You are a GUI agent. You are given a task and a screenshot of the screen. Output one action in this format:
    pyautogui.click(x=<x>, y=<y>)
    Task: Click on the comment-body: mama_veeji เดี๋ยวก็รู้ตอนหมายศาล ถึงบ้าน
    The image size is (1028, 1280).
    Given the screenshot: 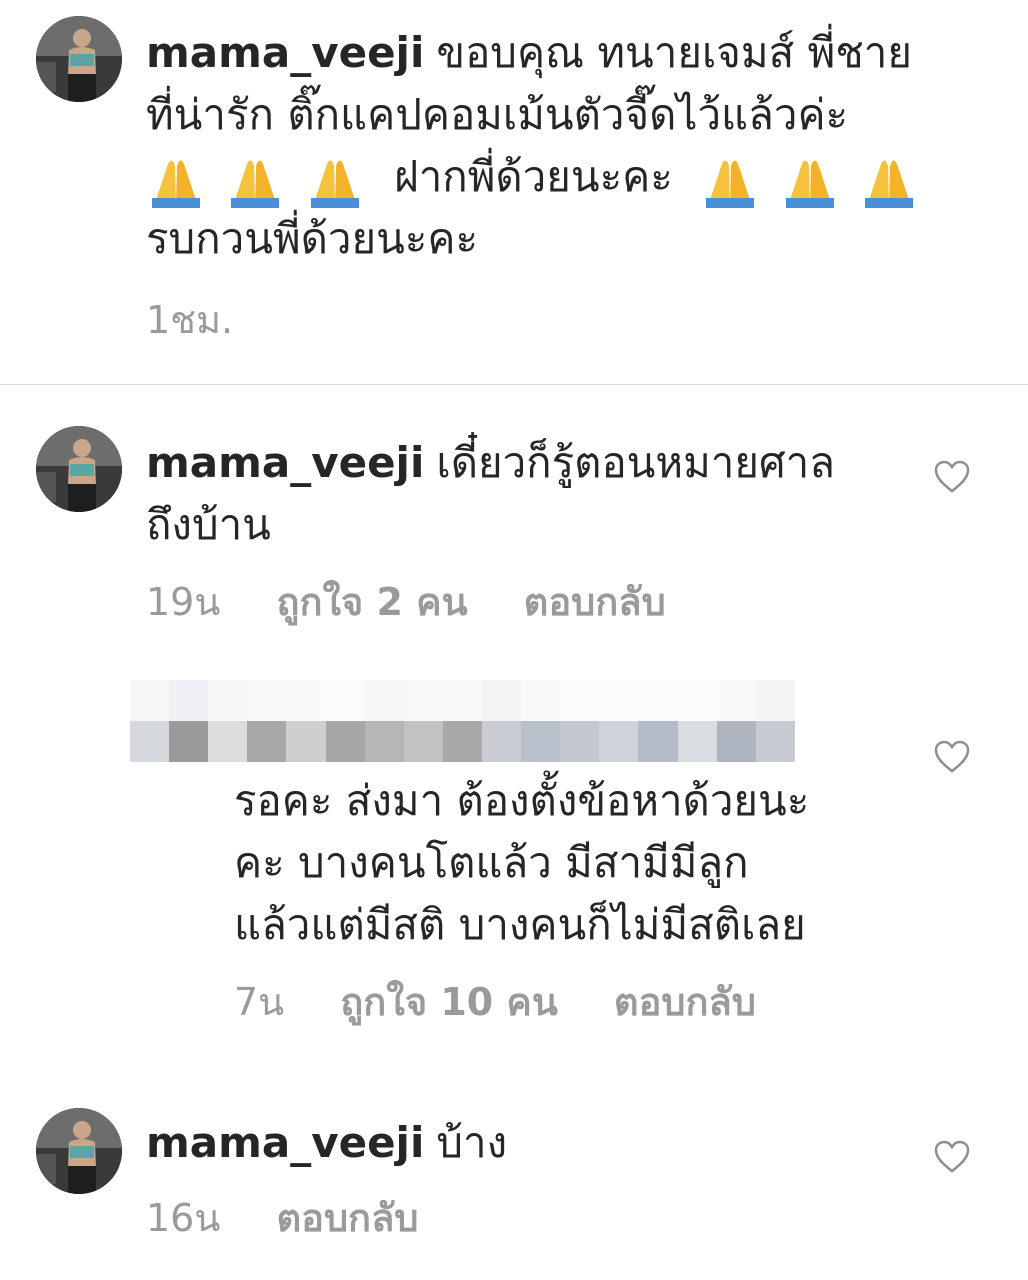 What is the action you would take?
    pyautogui.click(x=526, y=494)
    